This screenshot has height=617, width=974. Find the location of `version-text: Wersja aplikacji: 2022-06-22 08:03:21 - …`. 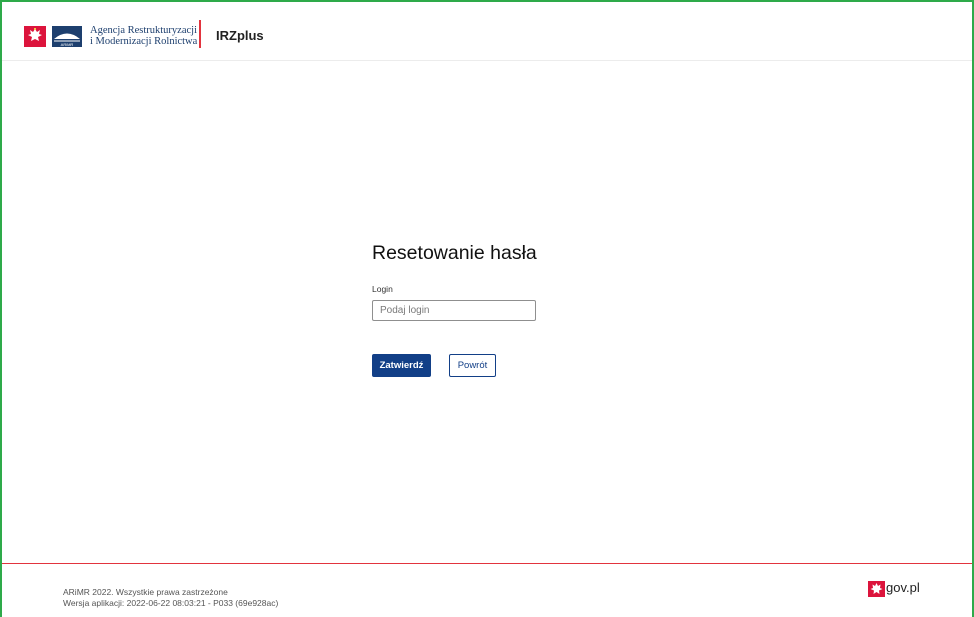

version-text: Wersja aplikacji: 2022-06-22 08:03:21 - … is located at coordinates (171, 603).